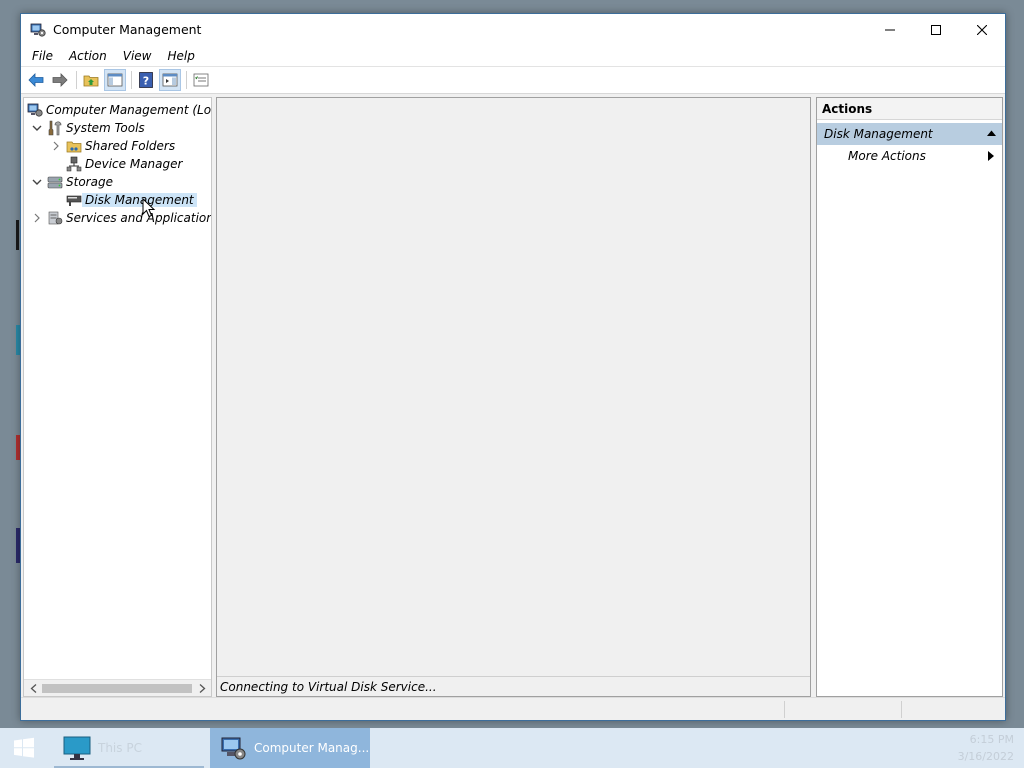 This screenshot has width=1024, height=768. Describe the element at coordinates (17, 235) in the screenshot. I see `desktop-icon-fragment` at that location.